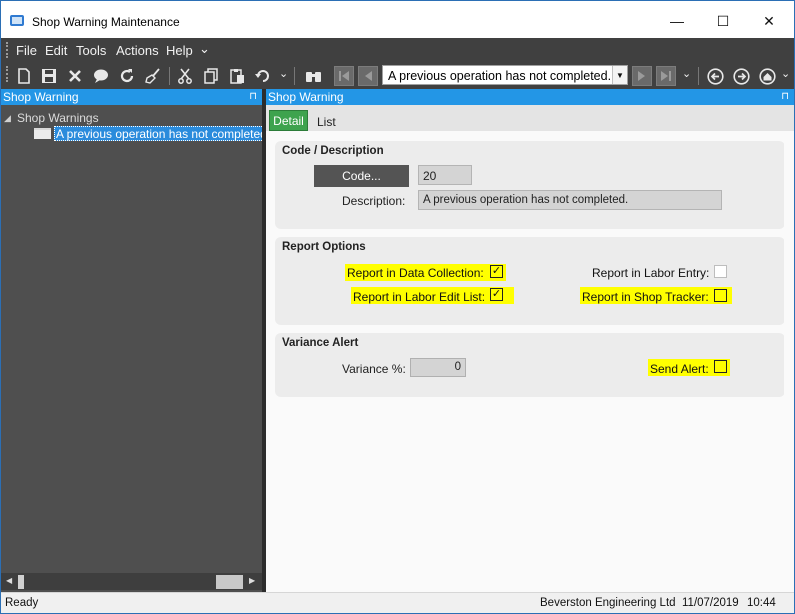  What do you see at coordinates (7, 74) in the screenshot?
I see `toolbar-grip-icon` at bounding box center [7, 74].